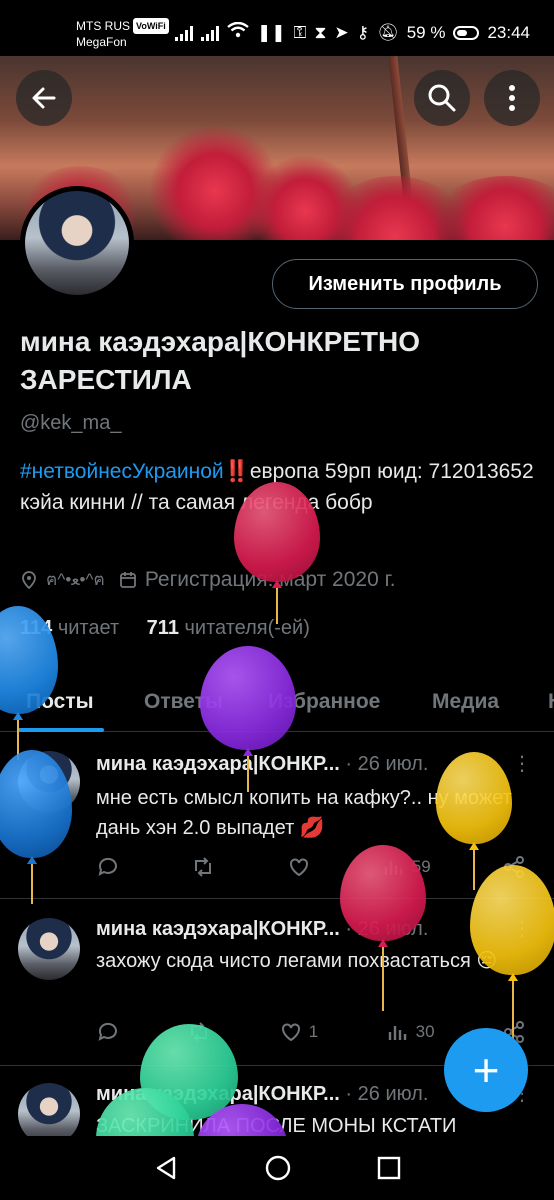 Image resolution: width=554 pixels, height=1200 pixels. I want to click on system-navbar, so click(277, 1168).